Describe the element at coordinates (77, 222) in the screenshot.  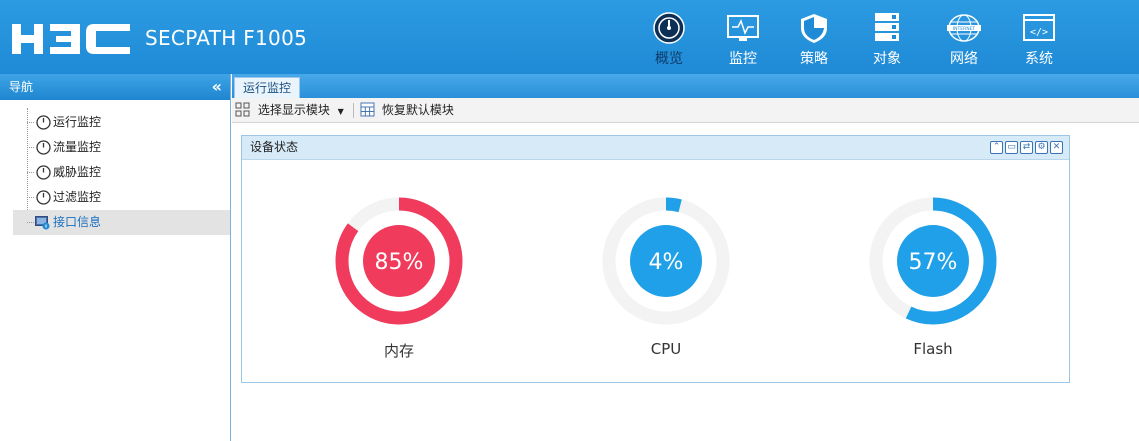
I see `sidebar-item-label: 接口信息` at that location.